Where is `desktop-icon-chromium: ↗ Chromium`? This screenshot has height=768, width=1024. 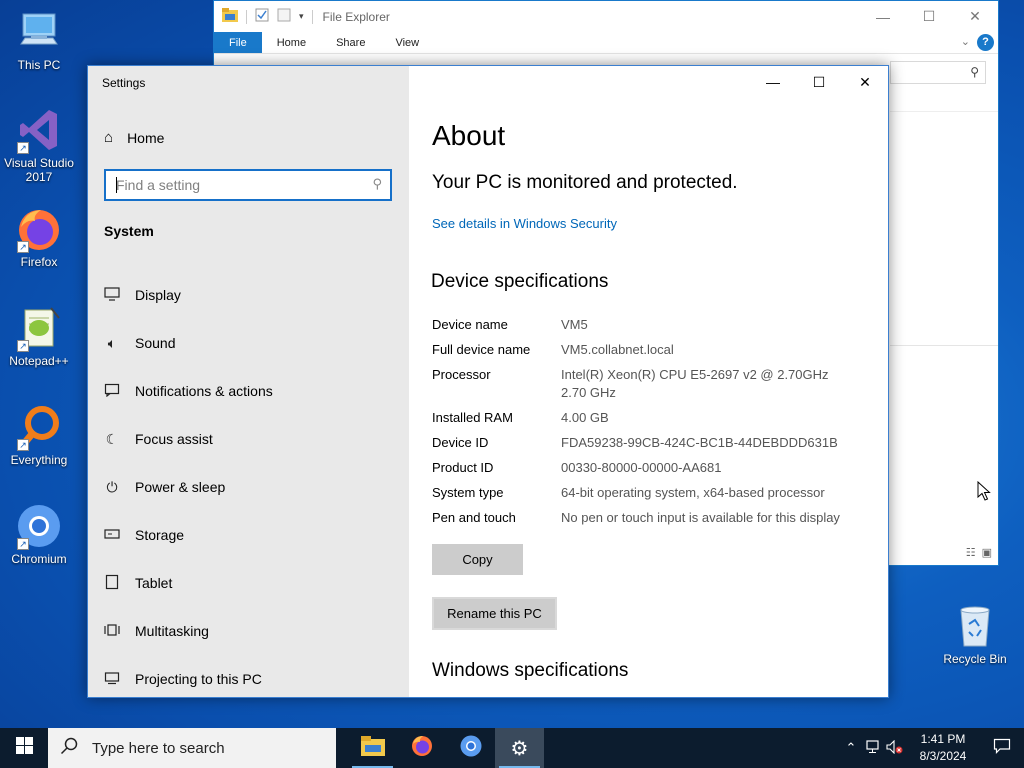 desktop-icon-chromium: ↗ Chromium is located at coordinates (39, 534).